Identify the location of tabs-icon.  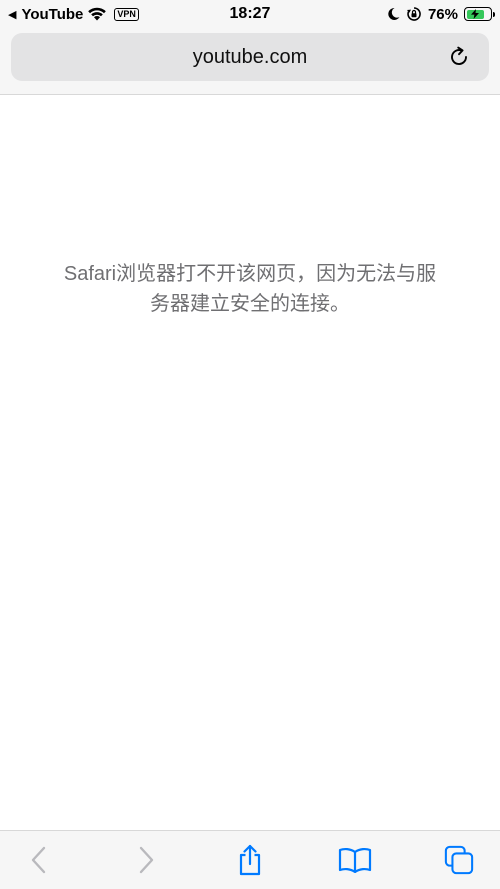
(459, 860).